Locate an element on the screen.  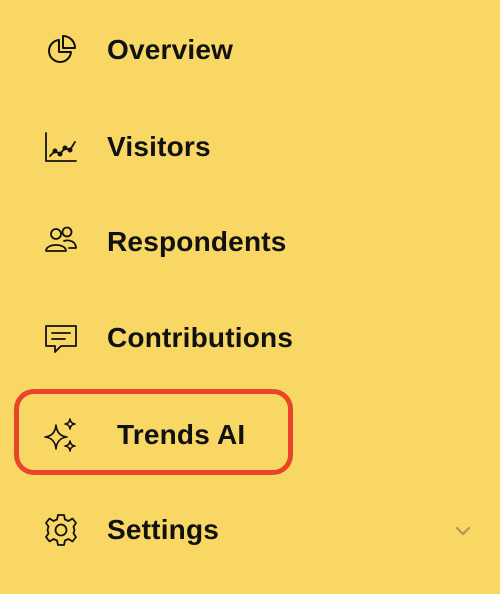
users-icon is located at coordinates (61, 242).